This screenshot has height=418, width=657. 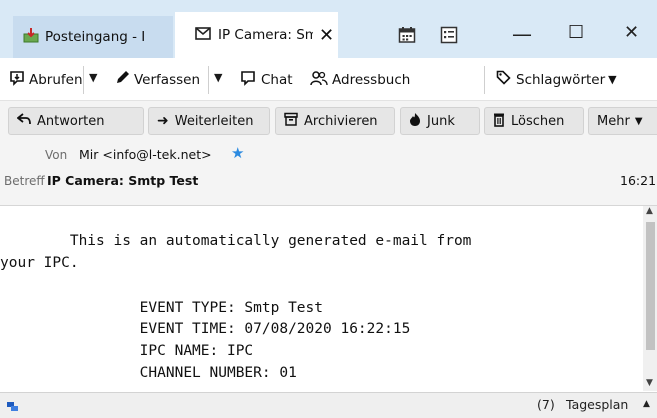 What do you see at coordinates (205, 329) in the screenshot?
I see `body-line: EVENT TIME: 07/08/2020 16:22:15` at bounding box center [205, 329].